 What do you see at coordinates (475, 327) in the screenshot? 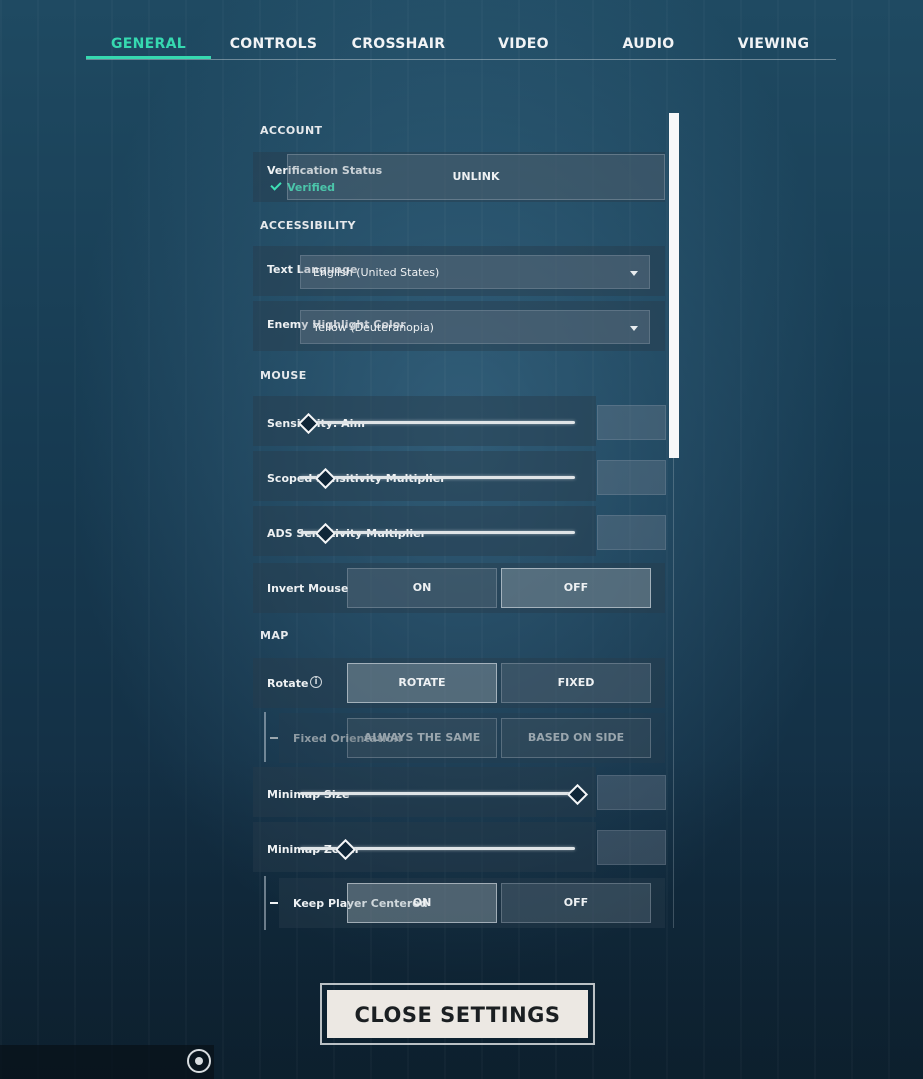
I see `enemy-highlight-dropdown: Yellow (Deuteranopia)` at bounding box center [475, 327].